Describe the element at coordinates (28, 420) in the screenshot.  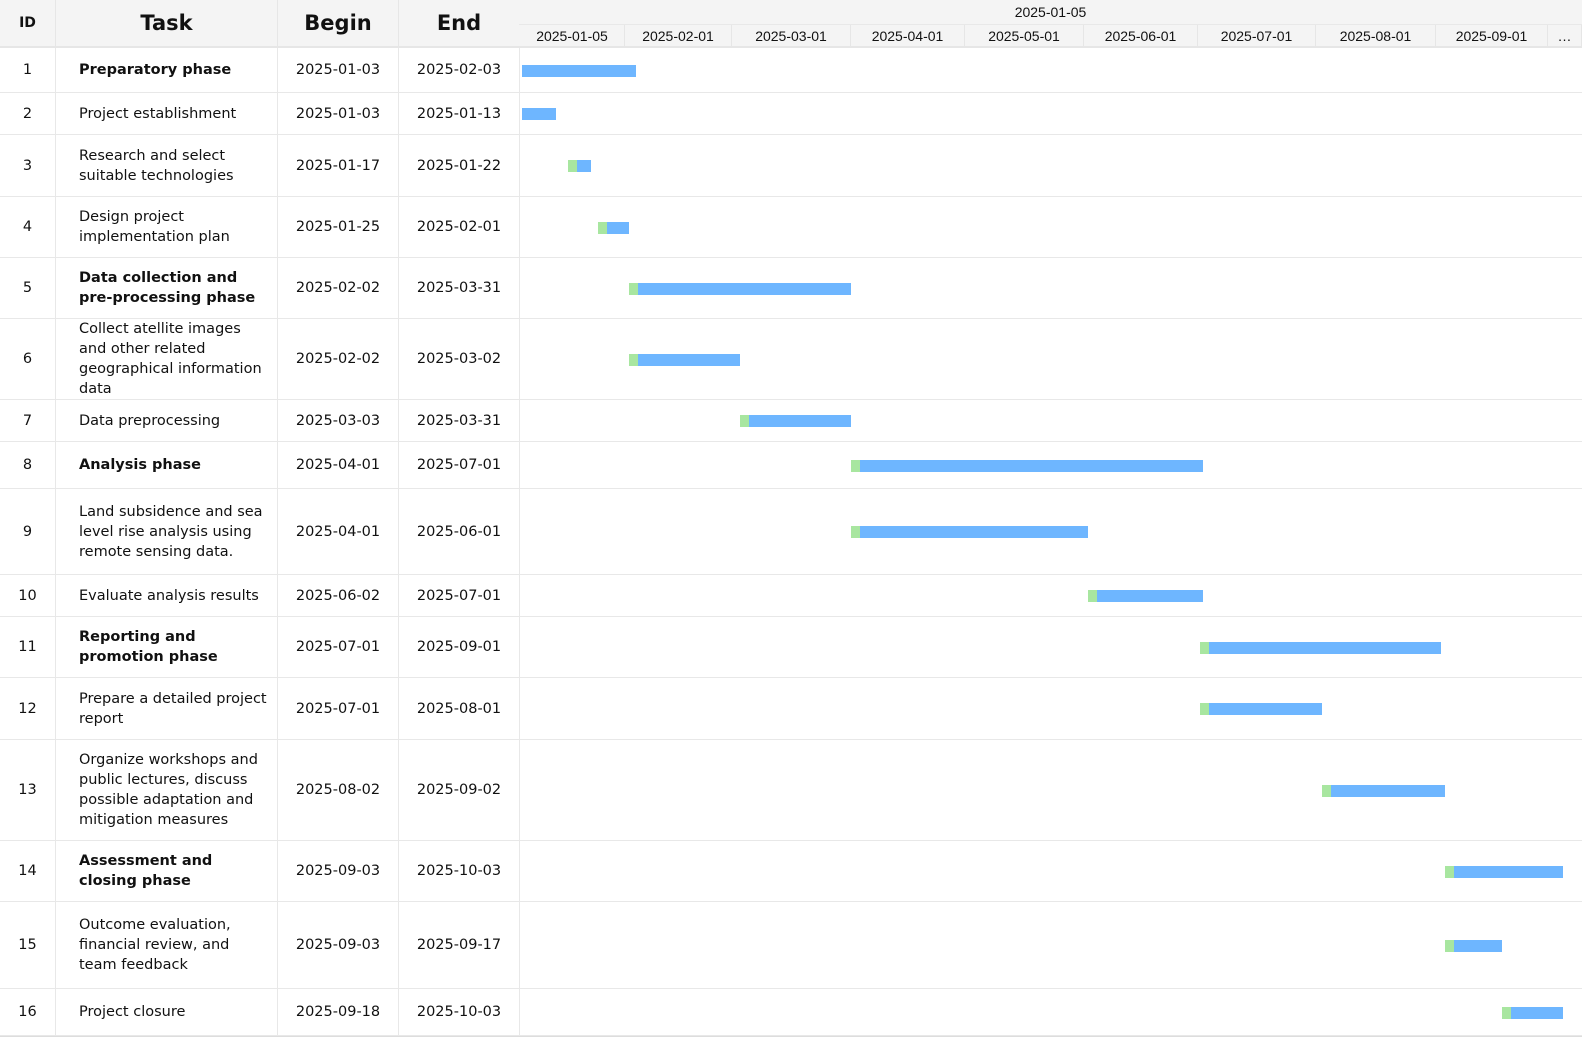
I see `task-id: 7` at that location.